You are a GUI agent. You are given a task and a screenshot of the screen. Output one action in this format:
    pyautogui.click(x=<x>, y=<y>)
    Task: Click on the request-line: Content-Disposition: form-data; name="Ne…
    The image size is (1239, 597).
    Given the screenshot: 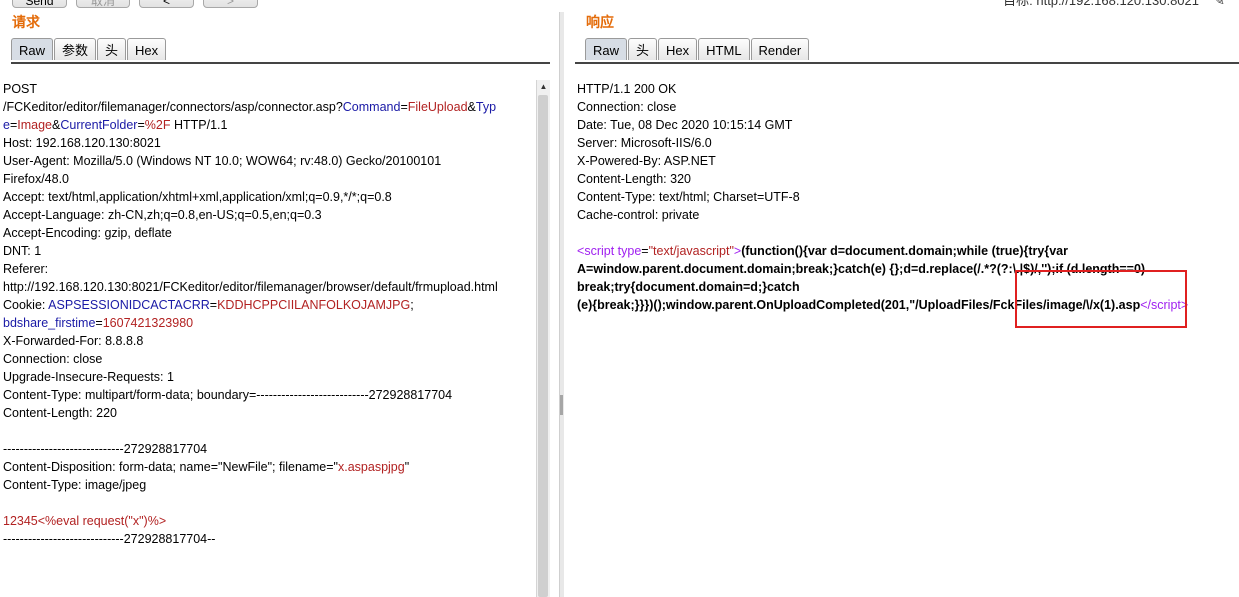 What is the action you would take?
    pyautogui.click(x=250, y=467)
    